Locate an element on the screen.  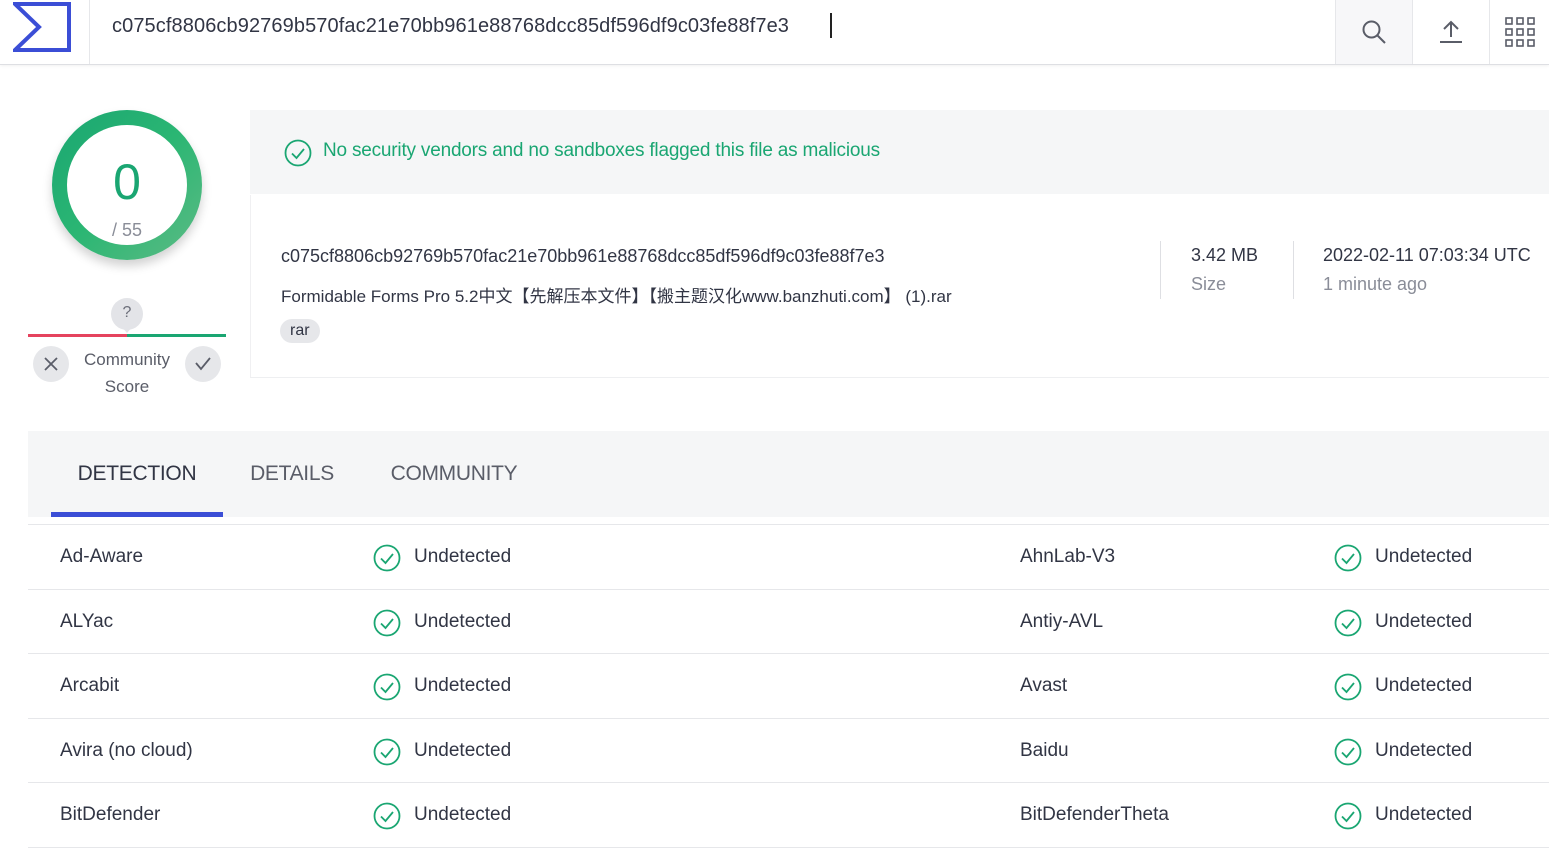
analysis-date-value: 2022-02-11 07:03:34 UTC is located at coordinates (1427, 255).